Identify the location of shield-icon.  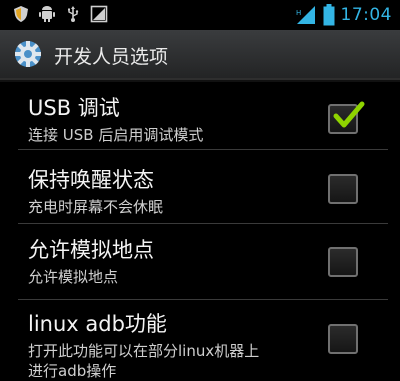
(21, 14).